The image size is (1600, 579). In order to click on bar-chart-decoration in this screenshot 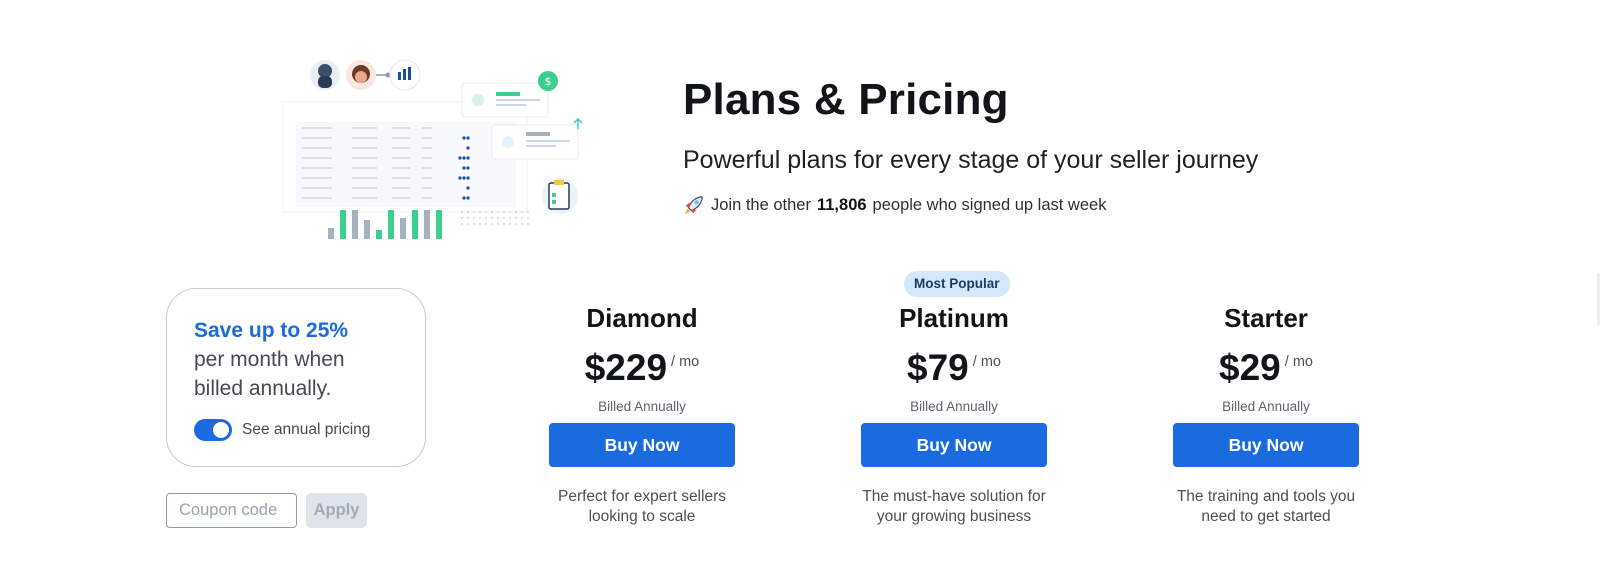, I will do `click(385, 224)`.